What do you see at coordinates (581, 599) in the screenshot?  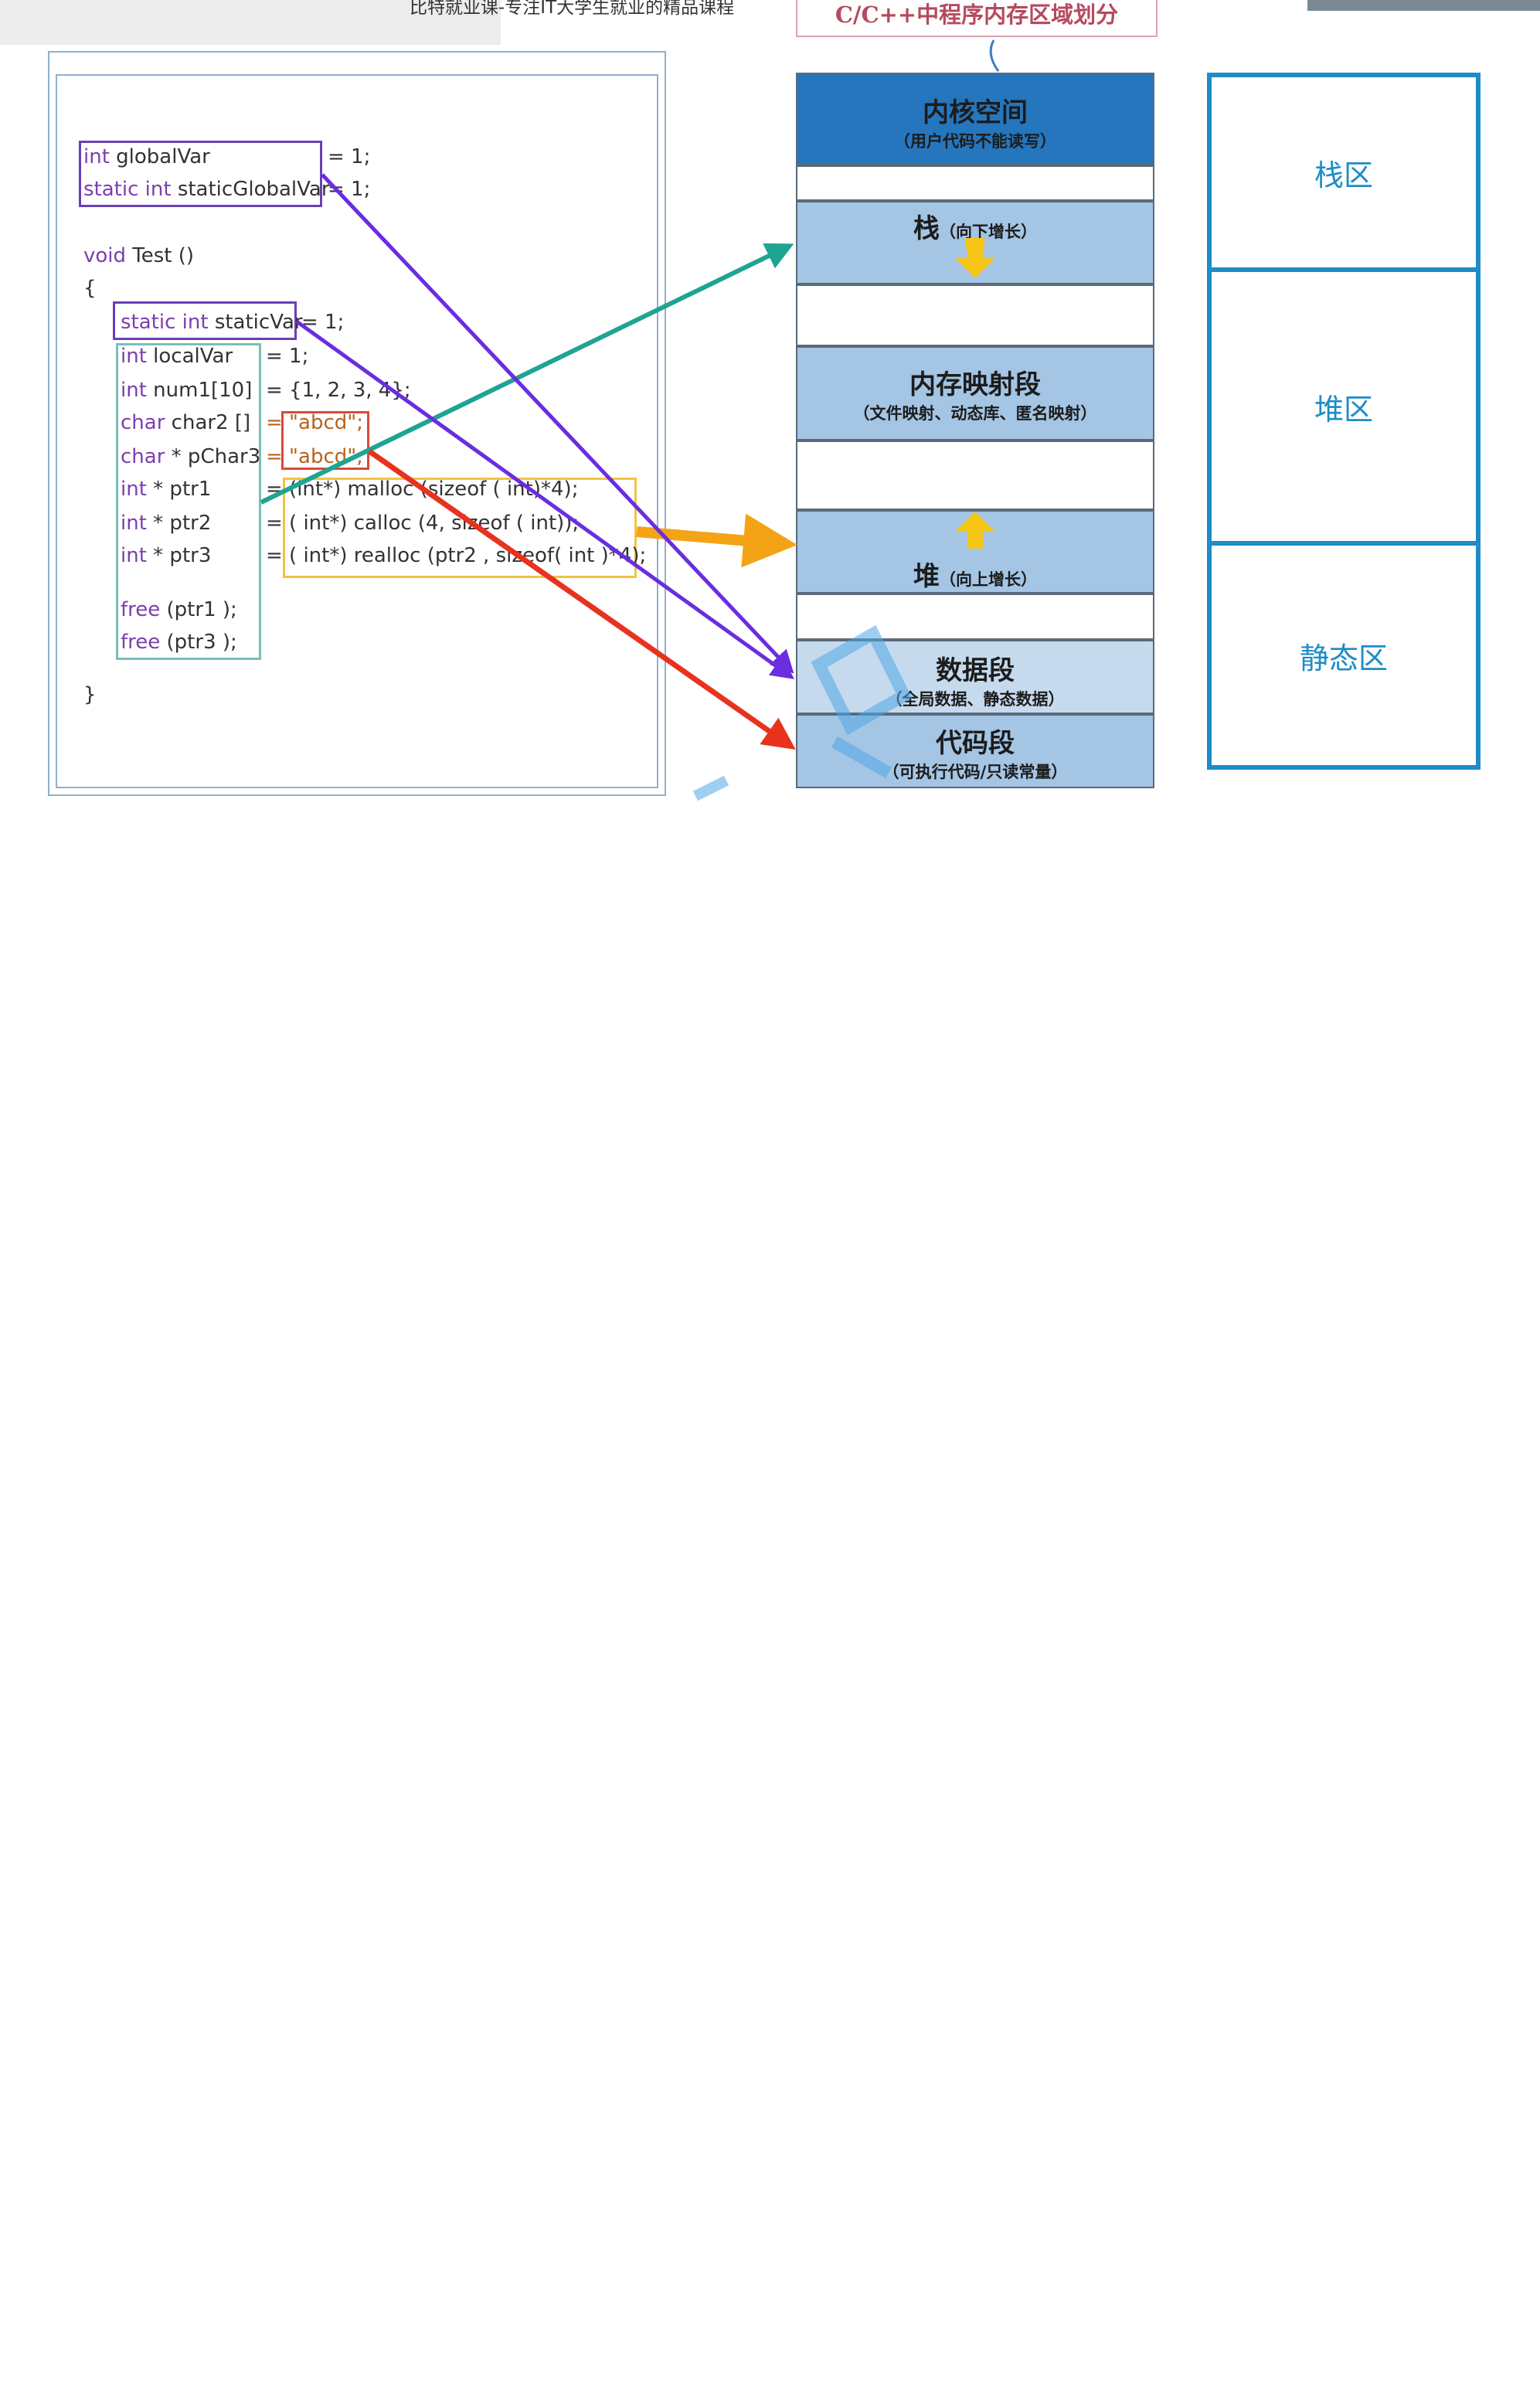 I see `arrow-const-code` at bounding box center [581, 599].